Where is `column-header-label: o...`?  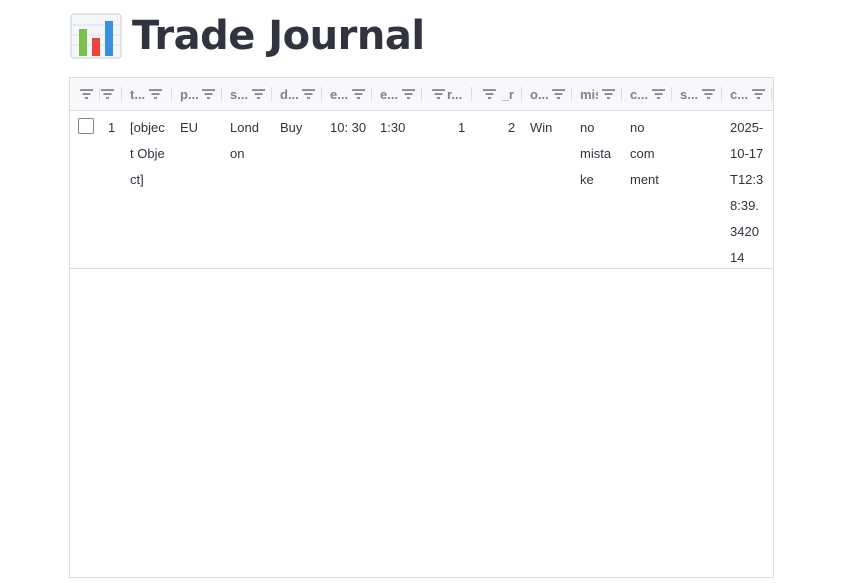 column-header-label: o... is located at coordinates (539, 94).